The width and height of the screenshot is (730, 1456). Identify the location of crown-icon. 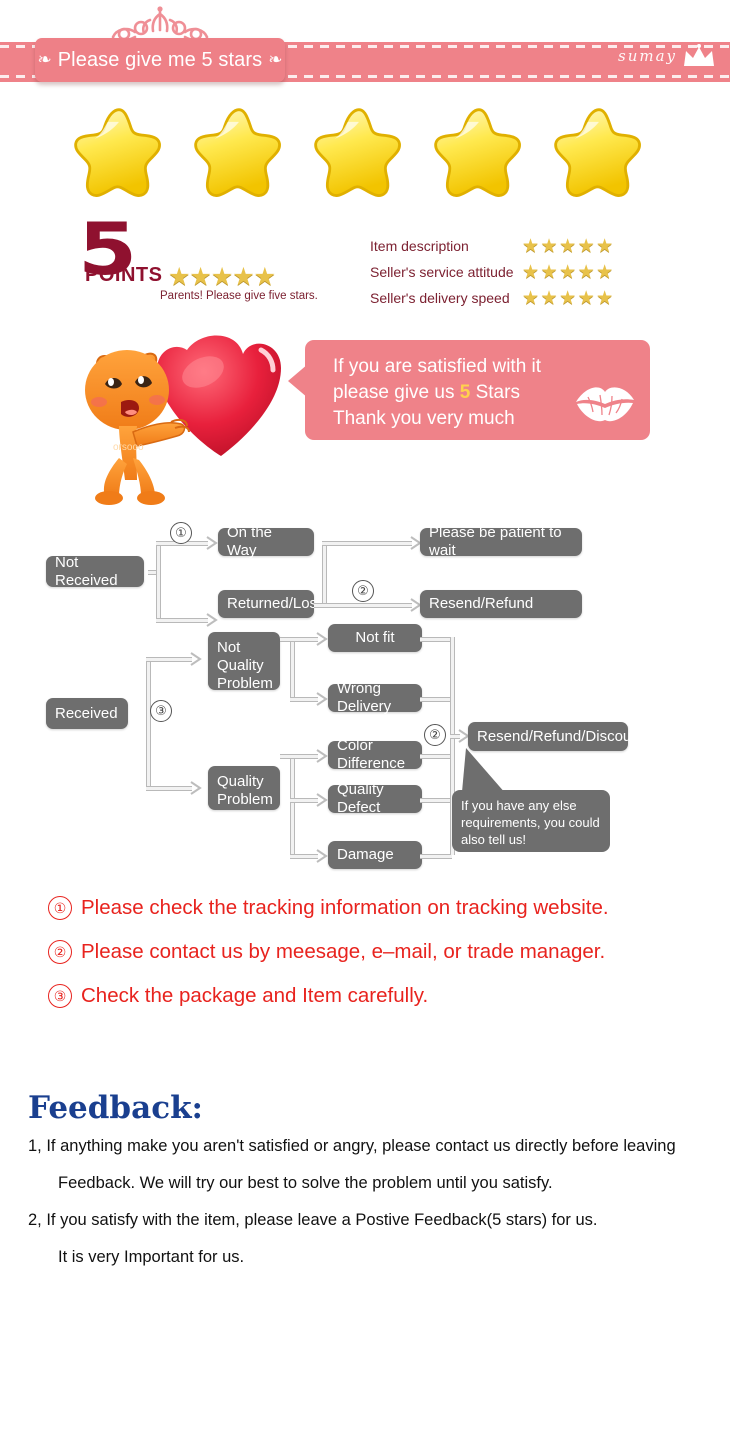
(699, 55).